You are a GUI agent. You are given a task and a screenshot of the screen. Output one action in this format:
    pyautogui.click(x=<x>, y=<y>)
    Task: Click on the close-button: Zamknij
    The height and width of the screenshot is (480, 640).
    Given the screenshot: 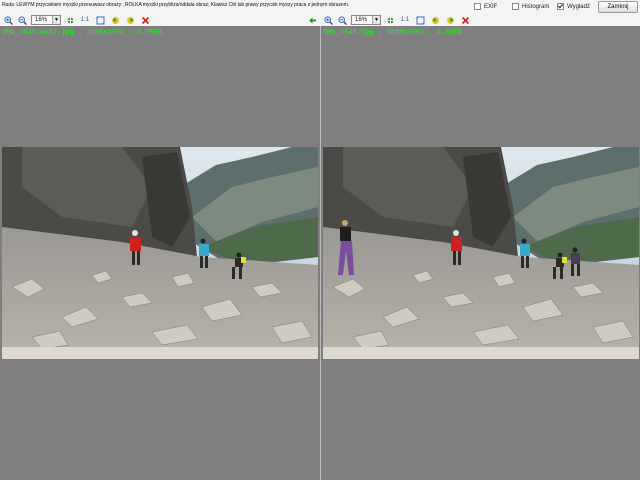 What is the action you would take?
    pyautogui.click(x=618, y=7)
    